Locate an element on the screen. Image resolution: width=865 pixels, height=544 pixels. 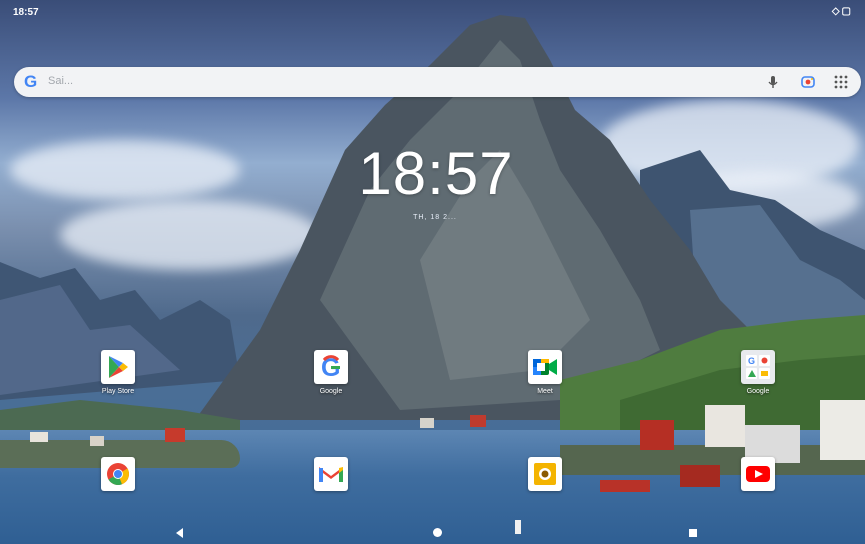
lens-icon is located at coordinates (808, 82).